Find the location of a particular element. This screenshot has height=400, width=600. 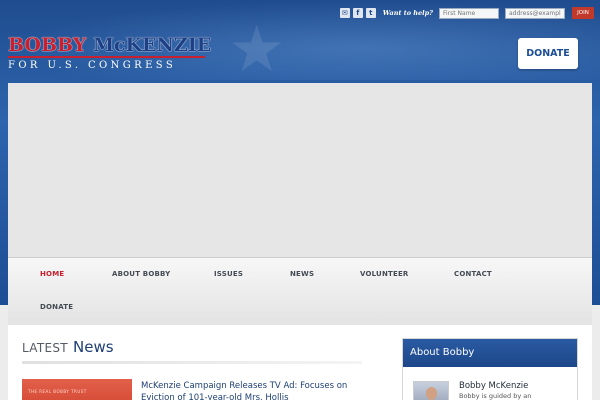

candidate-photo is located at coordinates (431, 390).